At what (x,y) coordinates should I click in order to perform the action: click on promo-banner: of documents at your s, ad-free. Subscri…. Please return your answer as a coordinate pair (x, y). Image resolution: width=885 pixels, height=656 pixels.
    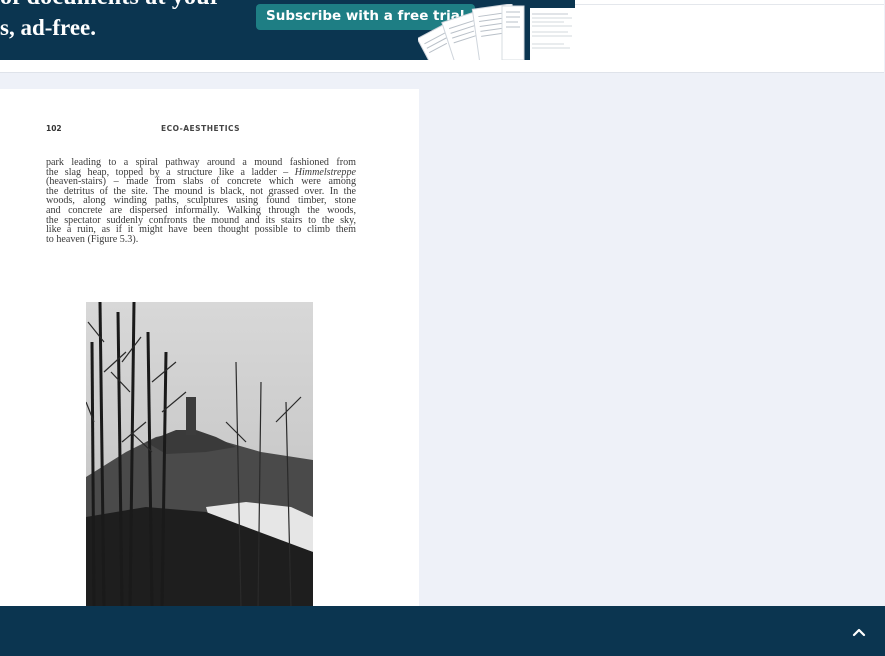
    Looking at the image, I should click on (287, 30).